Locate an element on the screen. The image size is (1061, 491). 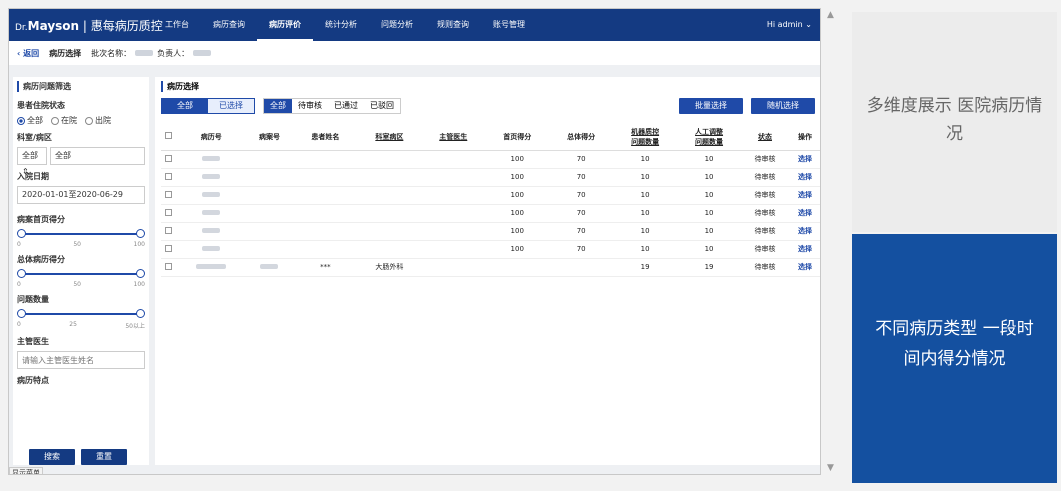
column-header: 机器质控 问题数量 is located at coordinates (645, 137).